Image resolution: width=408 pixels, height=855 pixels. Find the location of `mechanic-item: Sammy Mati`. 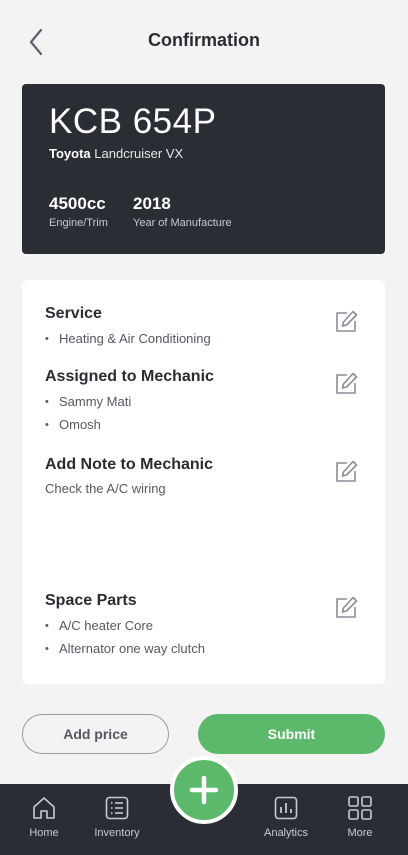

mechanic-item: Sammy Mati is located at coordinates (95, 401).